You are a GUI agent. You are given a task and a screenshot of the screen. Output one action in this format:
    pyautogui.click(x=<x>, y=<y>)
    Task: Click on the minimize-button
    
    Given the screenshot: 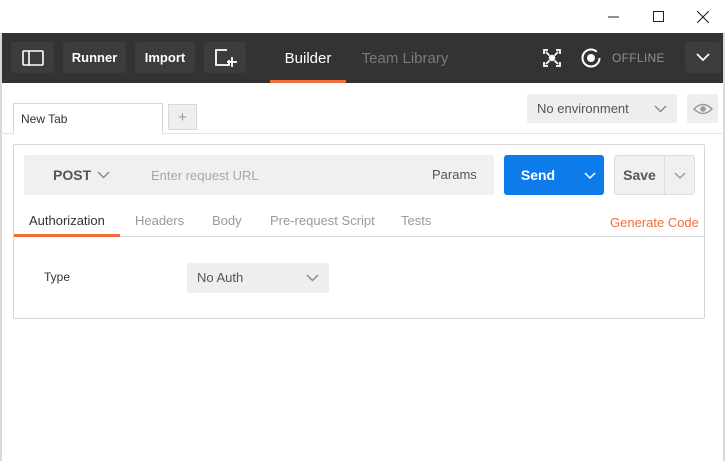 What is the action you would take?
    pyautogui.click(x=613, y=16)
    